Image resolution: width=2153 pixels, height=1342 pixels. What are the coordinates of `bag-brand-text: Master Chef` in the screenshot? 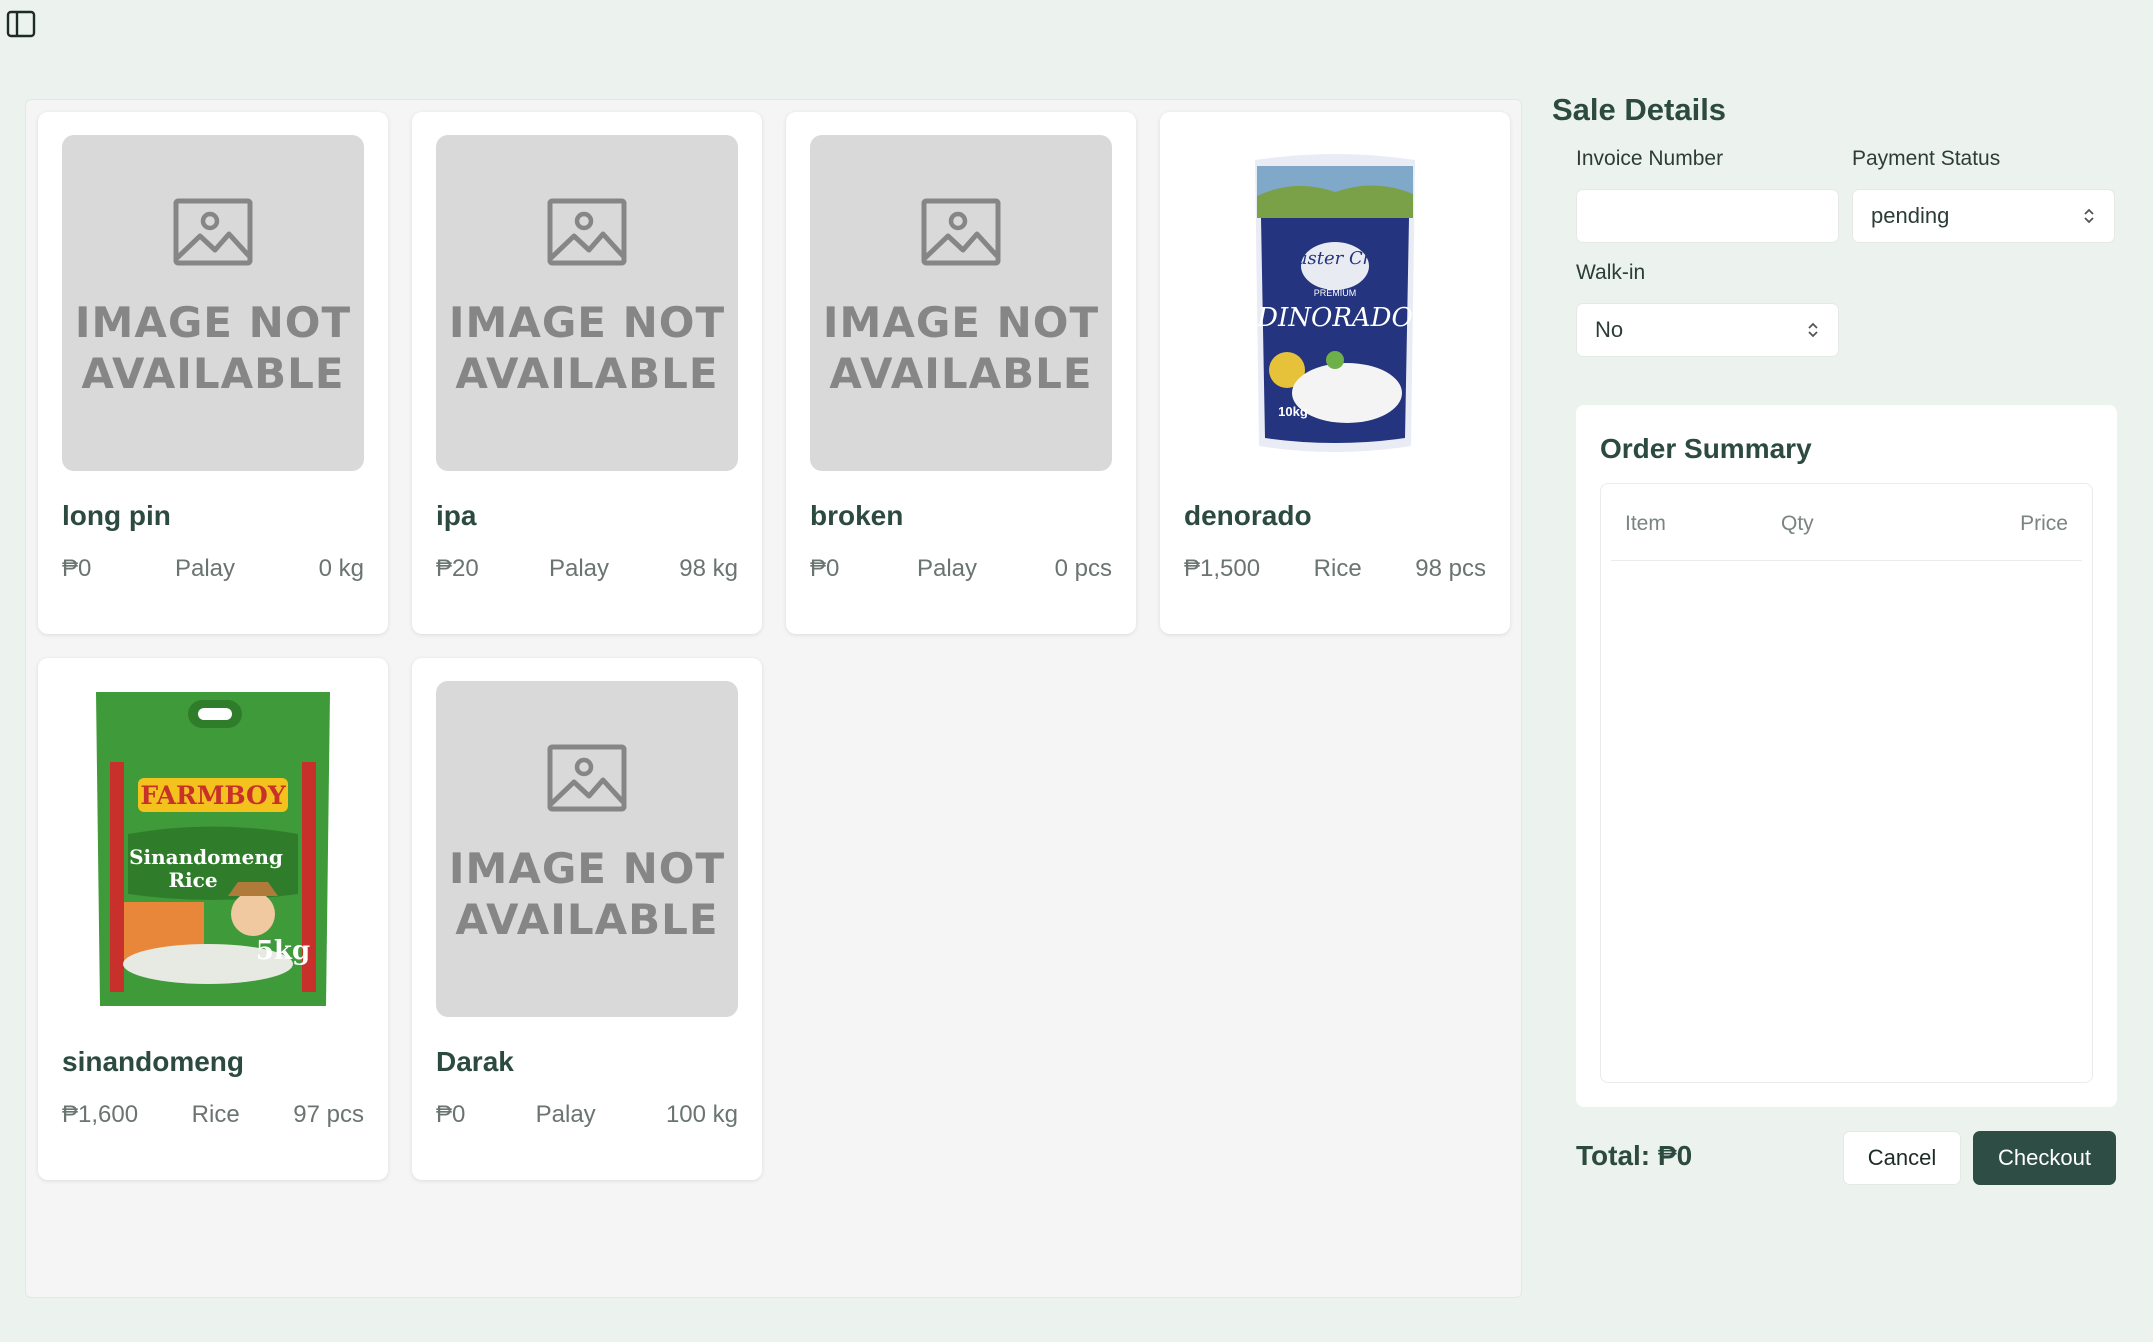 It's located at (1336, 258).